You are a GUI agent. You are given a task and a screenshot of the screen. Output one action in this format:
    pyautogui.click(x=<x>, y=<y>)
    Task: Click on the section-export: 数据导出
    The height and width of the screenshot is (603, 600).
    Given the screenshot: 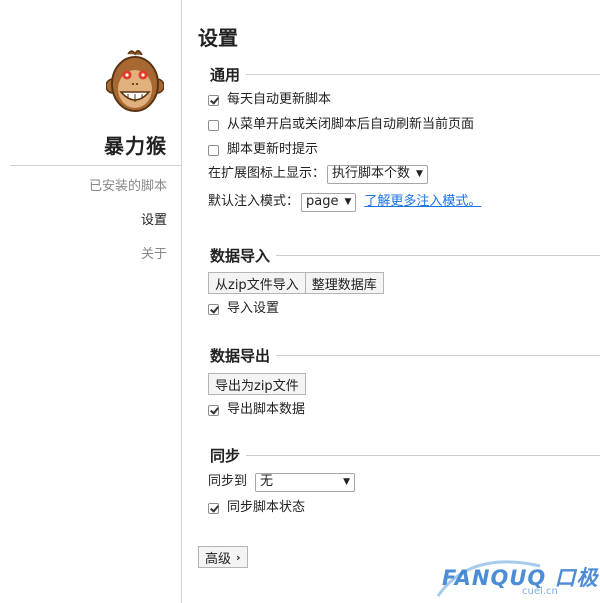 What is the action you would take?
    pyautogui.click(x=399, y=355)
    